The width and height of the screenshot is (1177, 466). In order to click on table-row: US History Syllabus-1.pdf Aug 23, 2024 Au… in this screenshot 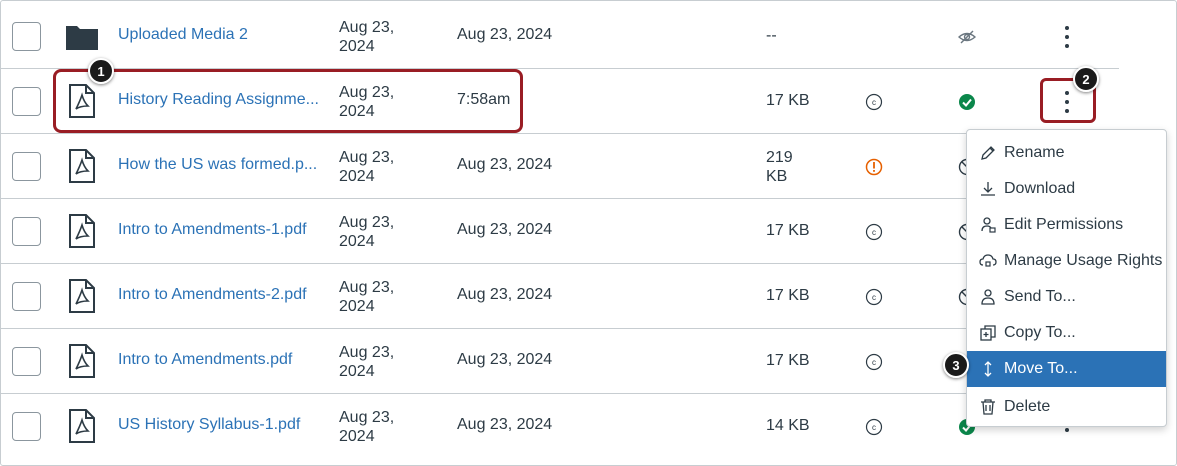, I will do `click(560, 426)`.